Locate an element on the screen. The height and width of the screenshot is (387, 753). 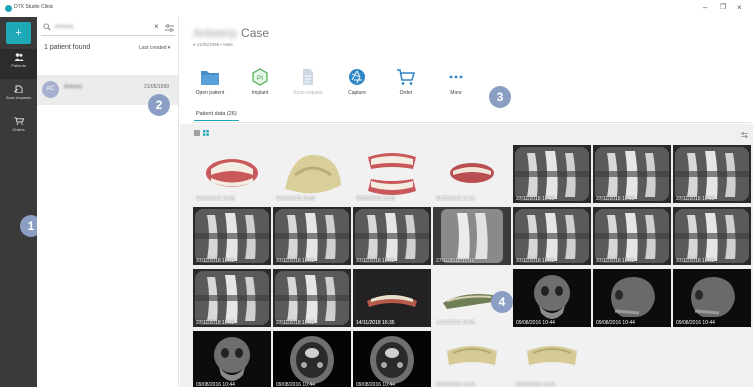
case-subtitle: ♦ 21/05/1999 • Male is located at coordinates (213, 44).